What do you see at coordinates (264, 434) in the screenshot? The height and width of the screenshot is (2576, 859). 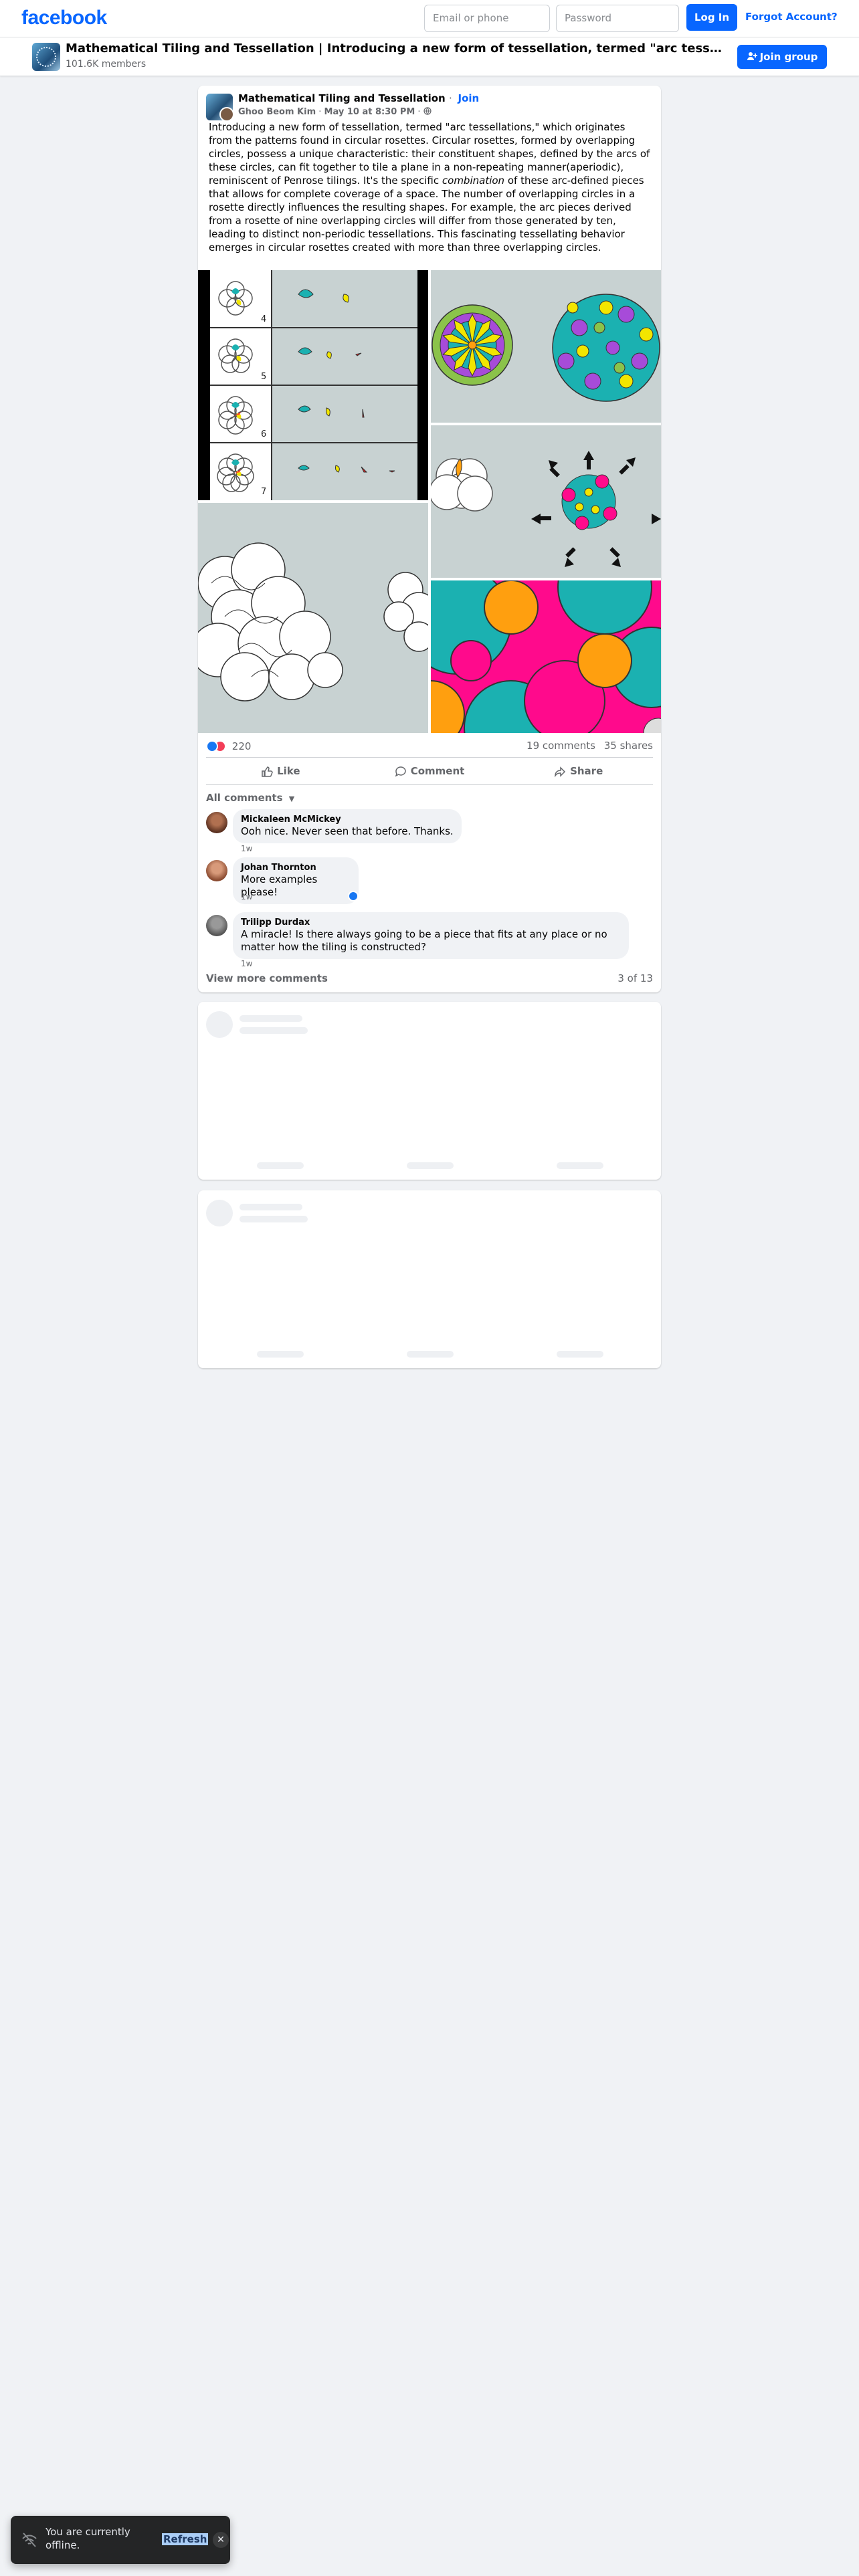 I see `rosette-label-6: 6` at bounding box center [264, 434].